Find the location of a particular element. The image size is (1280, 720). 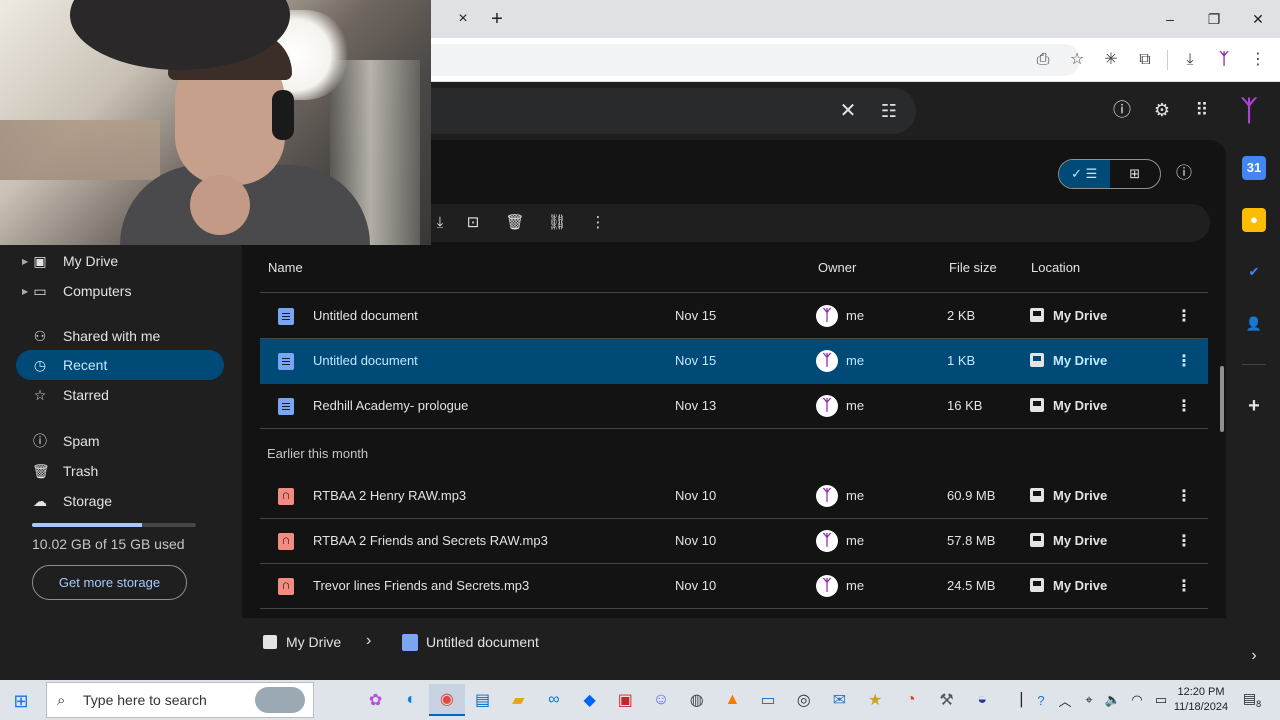

recorder-icon: ▣ is located at coordinates (626, 700).